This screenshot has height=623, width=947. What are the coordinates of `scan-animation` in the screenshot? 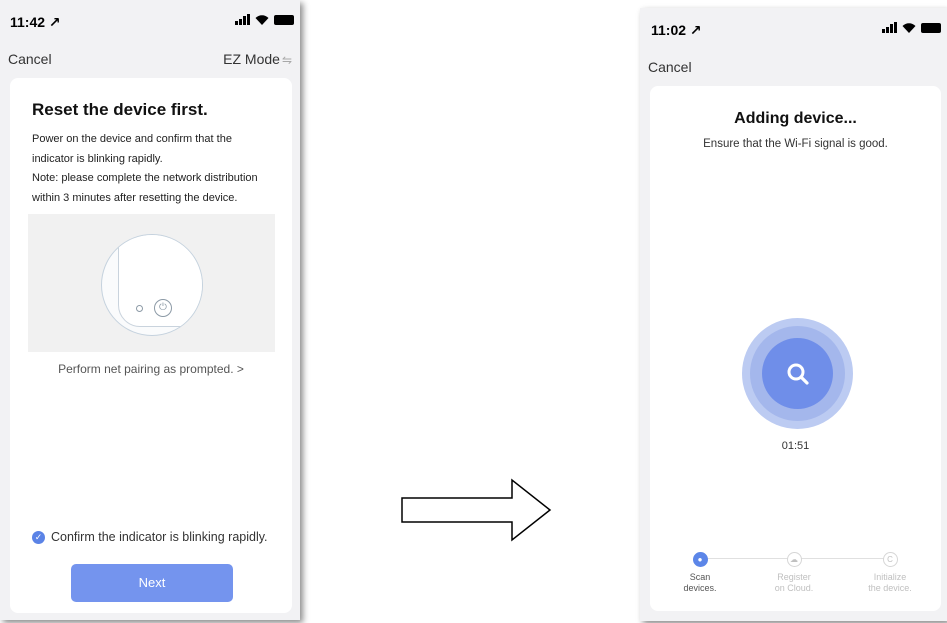 It's located at (797, 373).